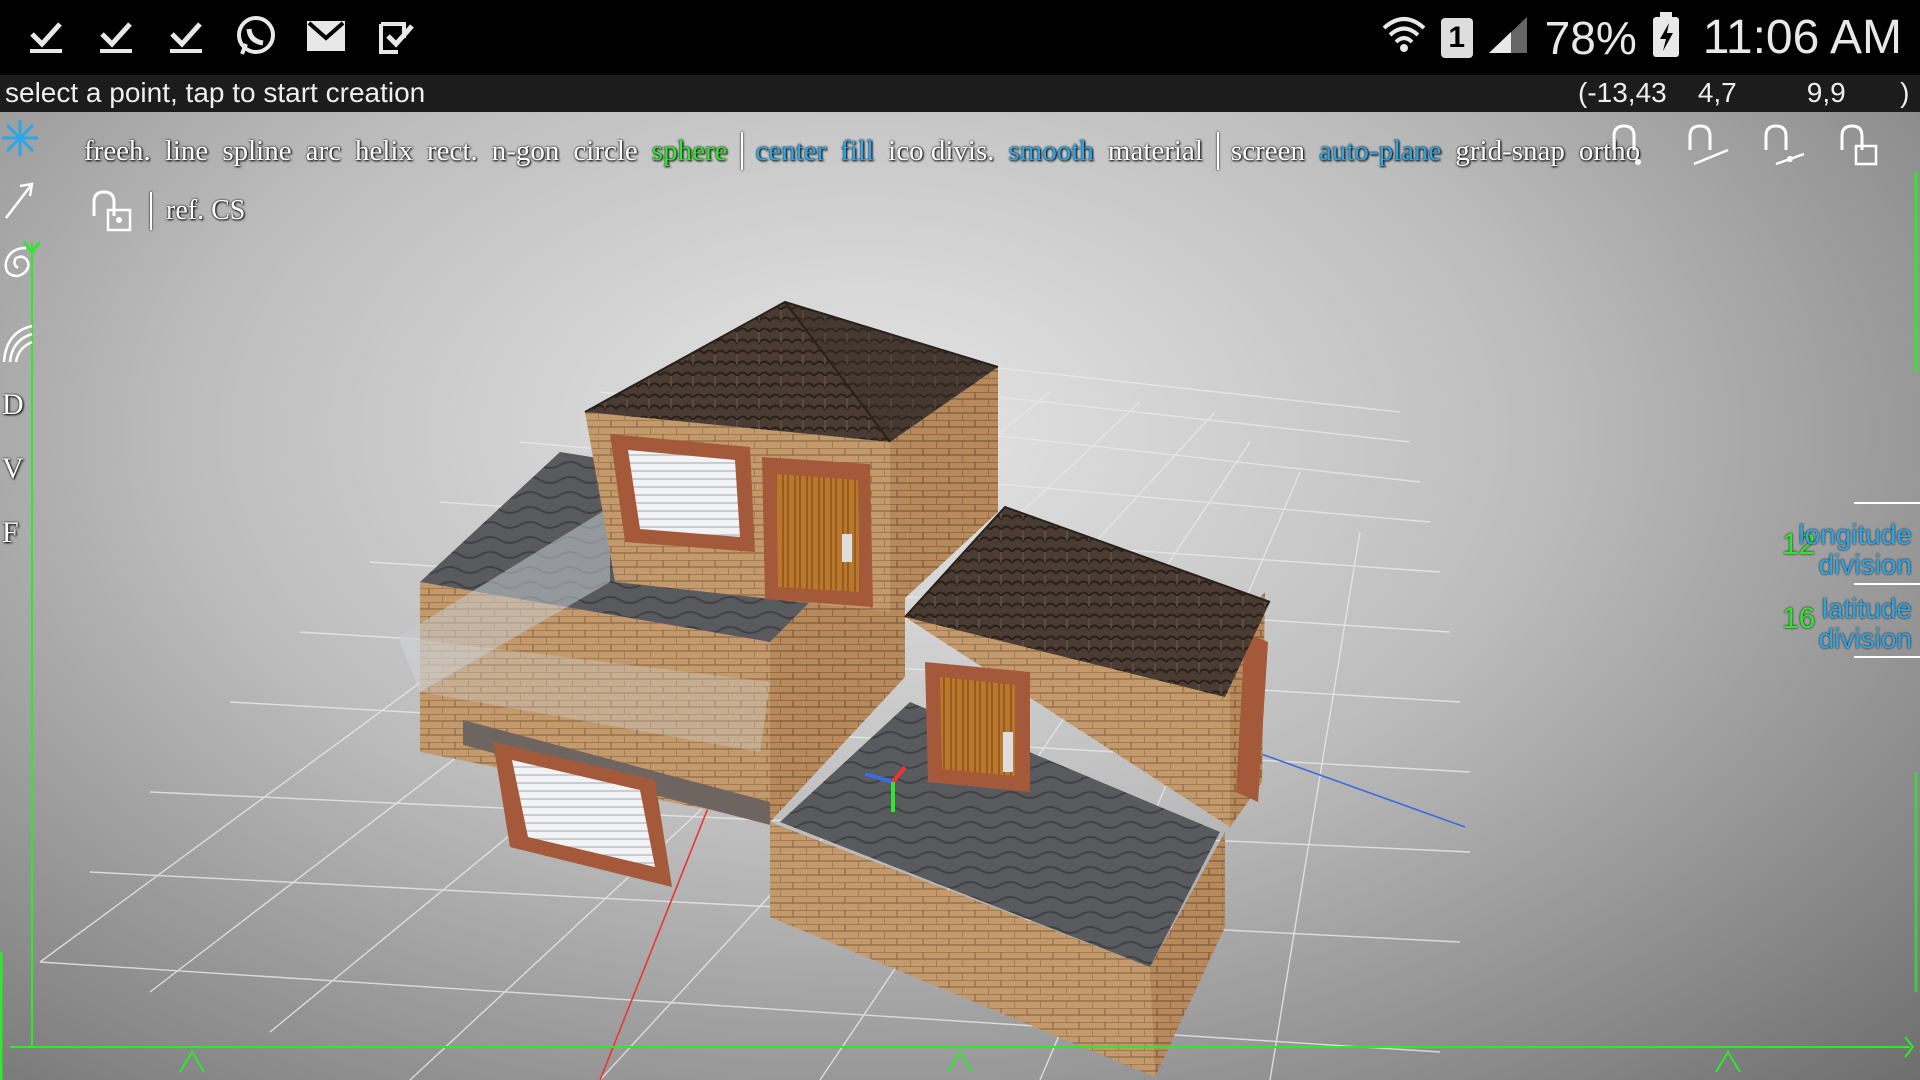 Image resolution: width=1920 pixels, height=1080 pixels. Describe the element at coordinates (256, 151) in the screenshot. I see `tool-spline: spline` at that location.